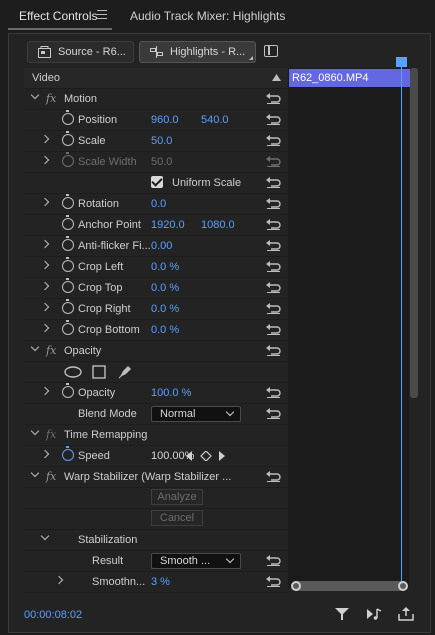 The height and width of the screenshot is (635, 435). What do you see at coordinates (165, 309) in the screenshot?
I see `crop-right-value: 0.0 %` at bounding box center [165, 309].